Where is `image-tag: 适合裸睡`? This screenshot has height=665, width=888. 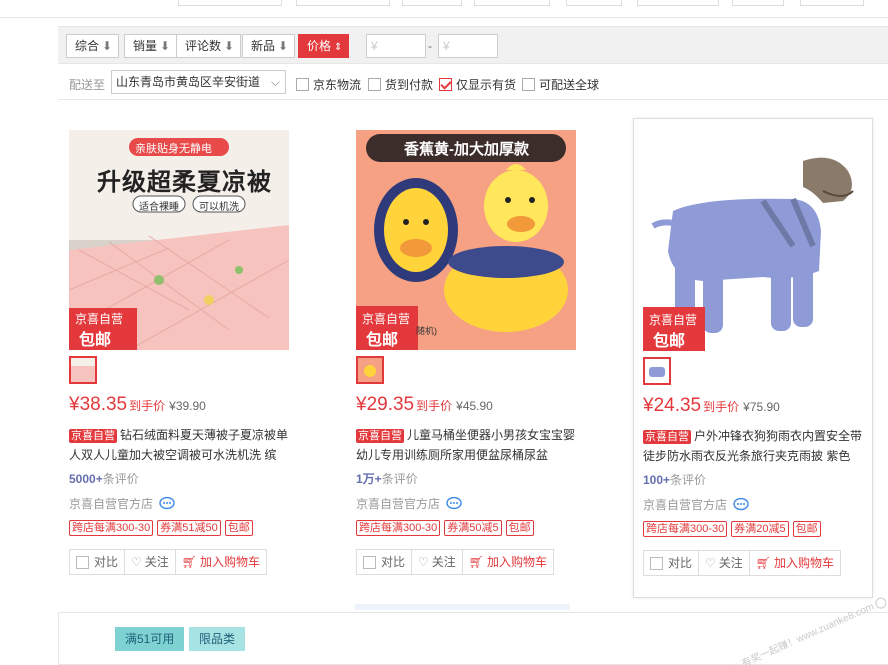 image-tag: 适合裸睡 is located at coordinates (159, 207).